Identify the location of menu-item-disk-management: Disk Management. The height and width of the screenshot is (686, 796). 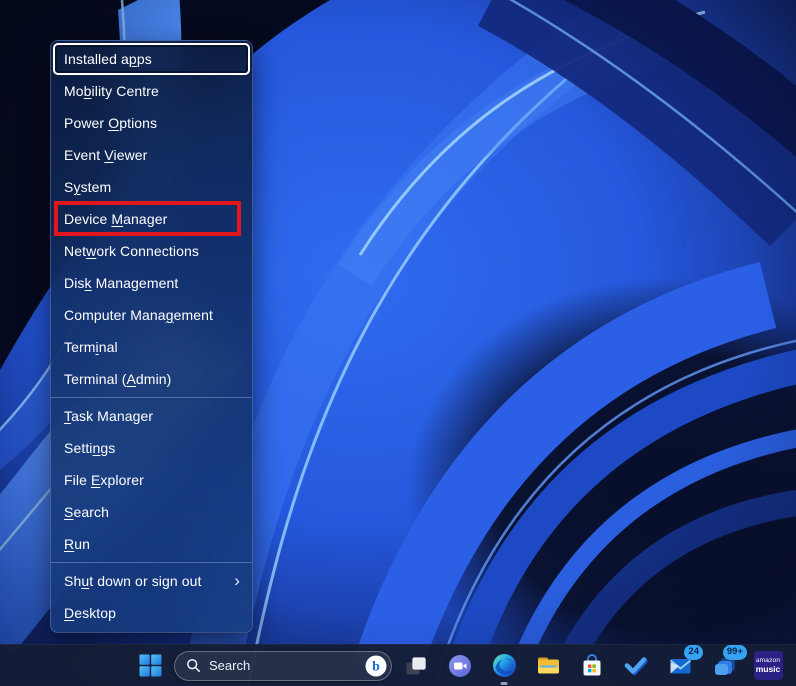
(151, 283).